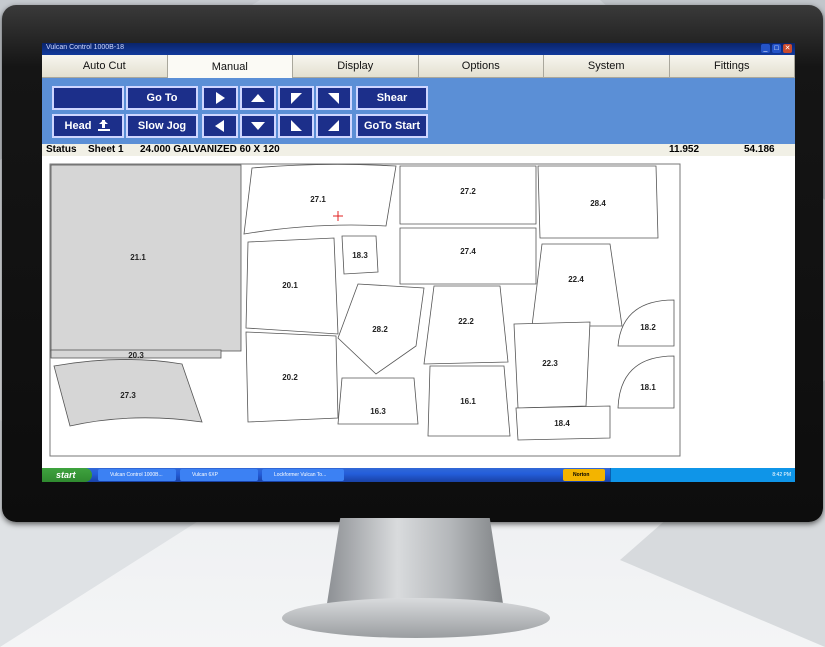 The height and width of the screenshot is (647, 825). I want to click on maximize-icon: □, so click(776, 48).